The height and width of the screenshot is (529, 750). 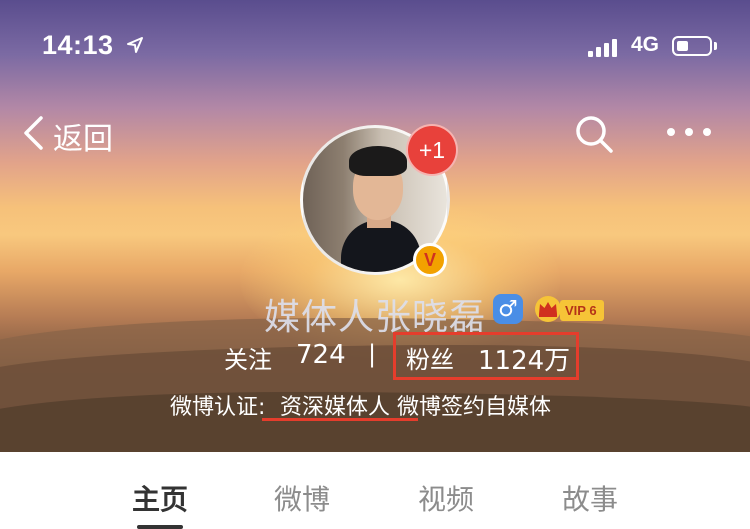 I want to click on search-icon, so click(x=594, y=134).